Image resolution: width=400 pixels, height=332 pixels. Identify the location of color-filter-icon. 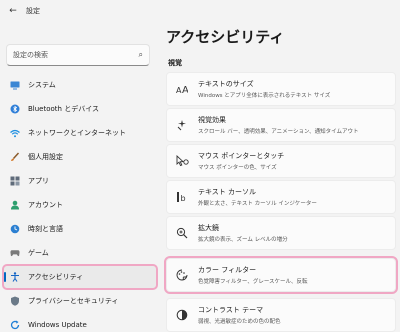
(182, 275).